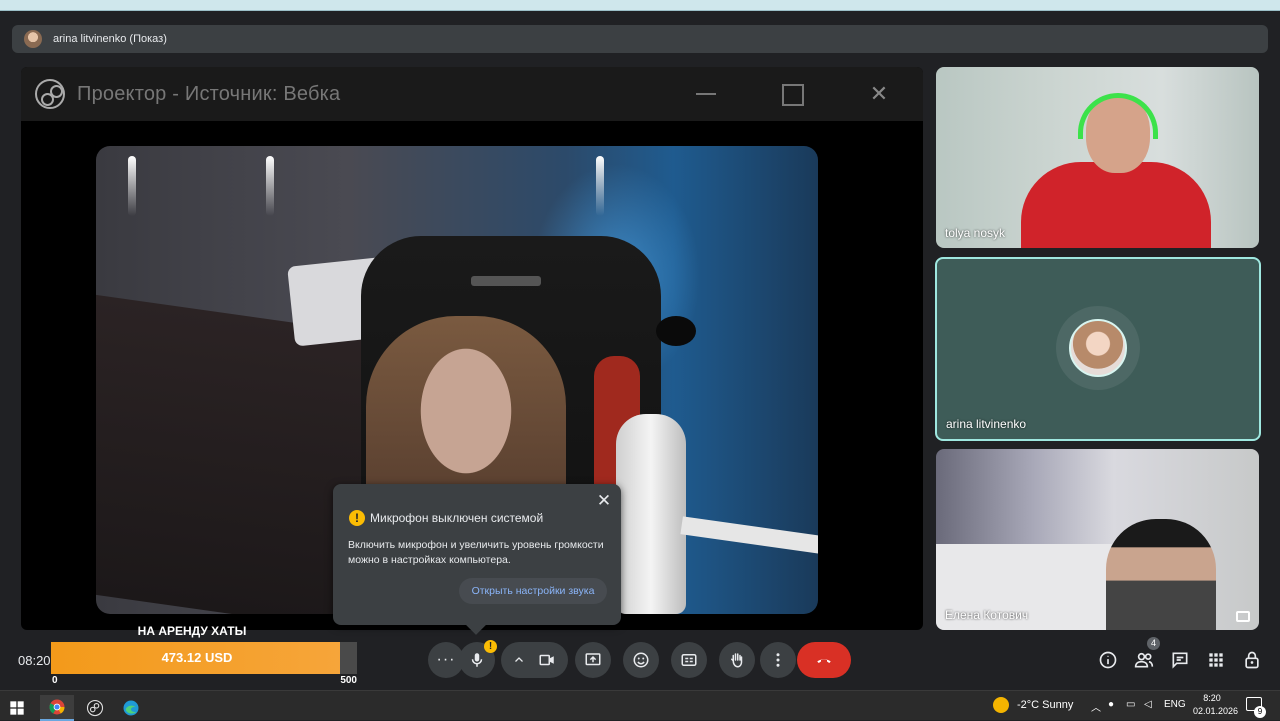 The image size is (1280, 721). Describe the element at coordinates (197, 657) in the screenshot. I see `donation-amount: 473.12 USD` at that location.